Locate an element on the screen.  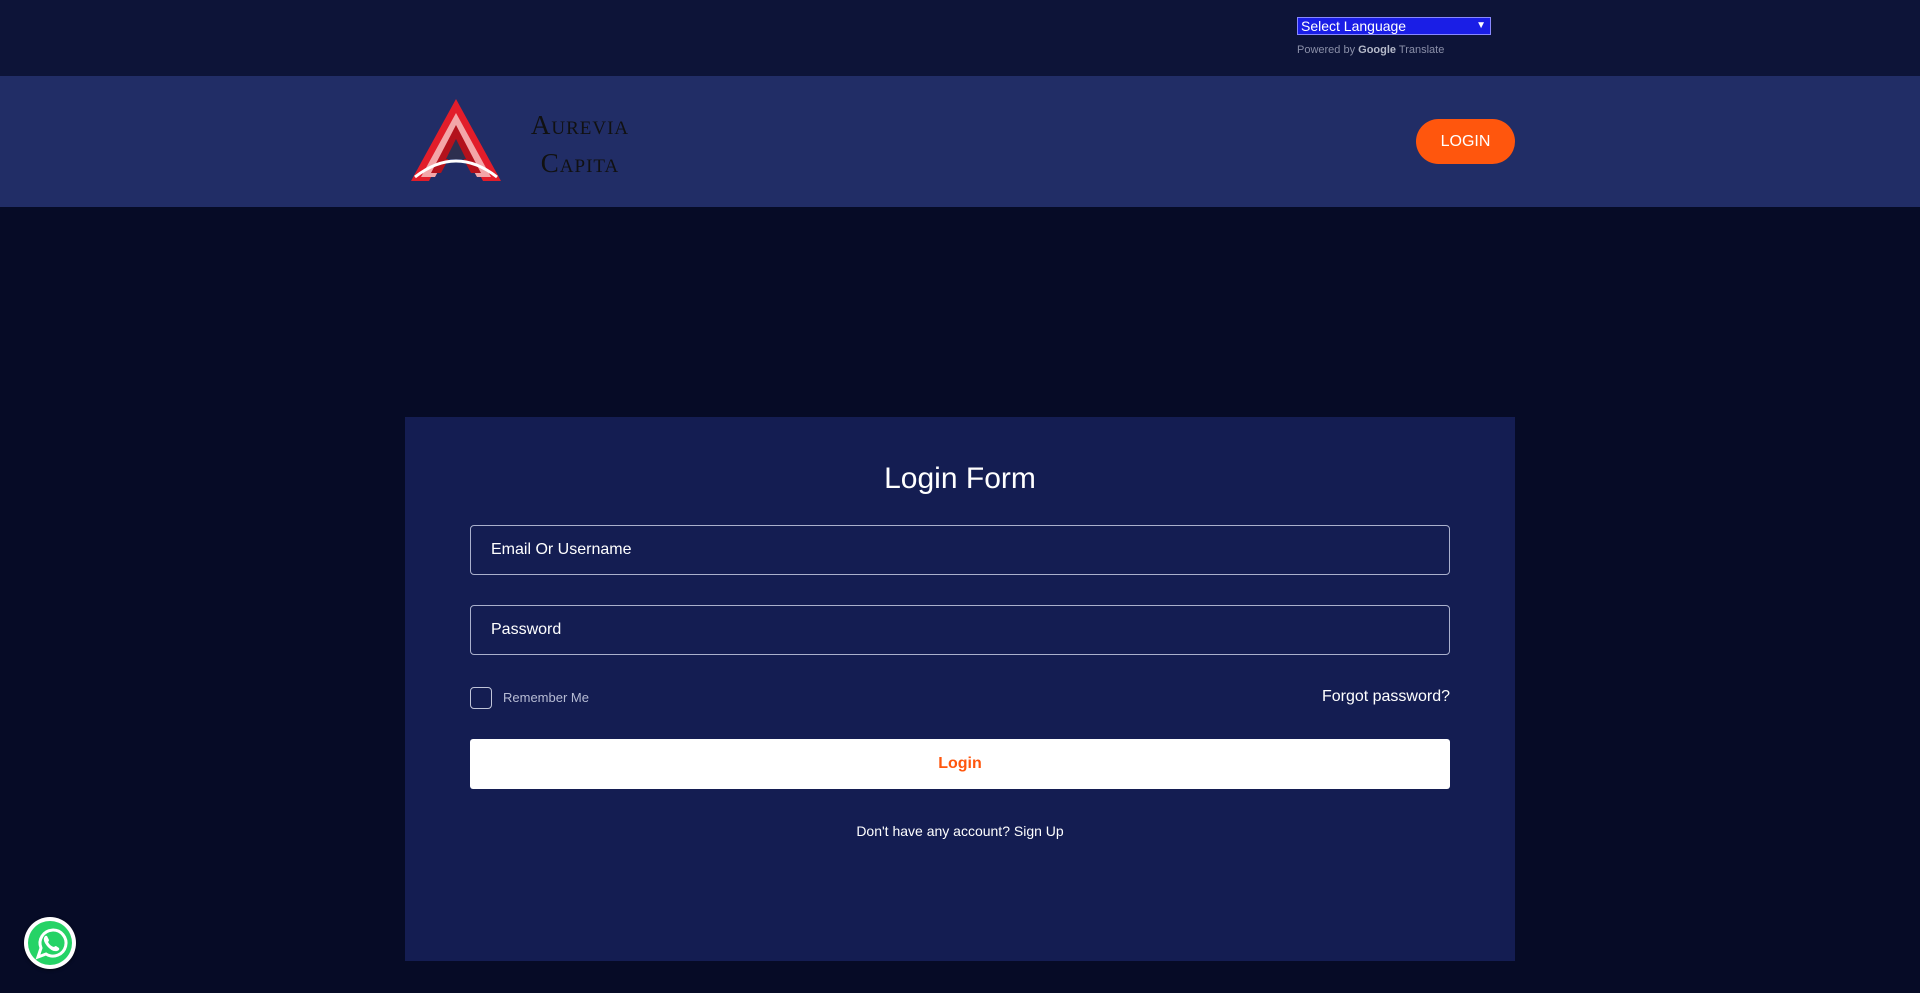
signup-link: Don't have any account? Sign Up is located at coordinates (960, 831).